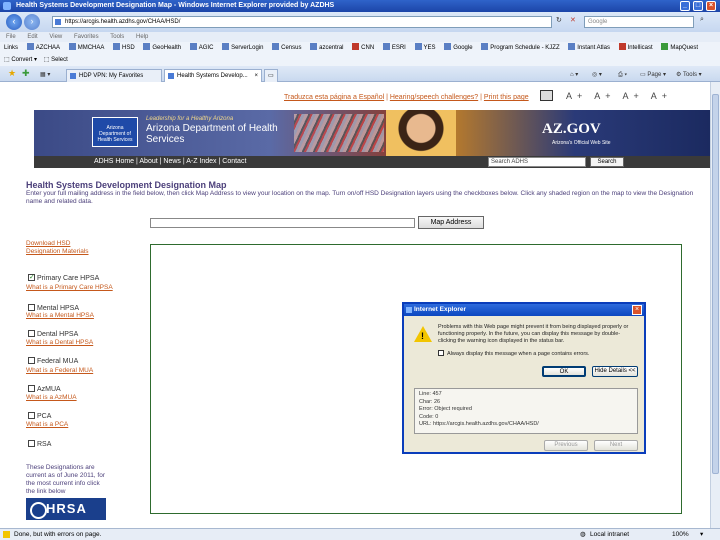  Describe the element at coordinates (639, 22) in the screenshot. I see `search-input: Google` at that location.